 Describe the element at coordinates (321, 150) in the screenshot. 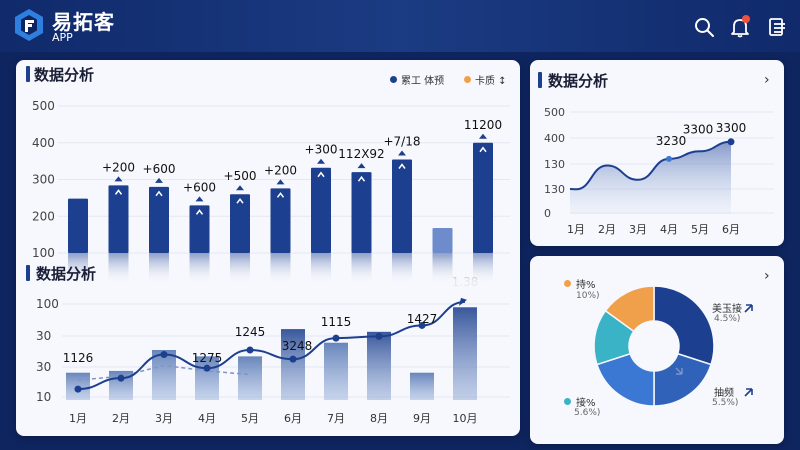

I see `bar-value-label: +300` at that location.